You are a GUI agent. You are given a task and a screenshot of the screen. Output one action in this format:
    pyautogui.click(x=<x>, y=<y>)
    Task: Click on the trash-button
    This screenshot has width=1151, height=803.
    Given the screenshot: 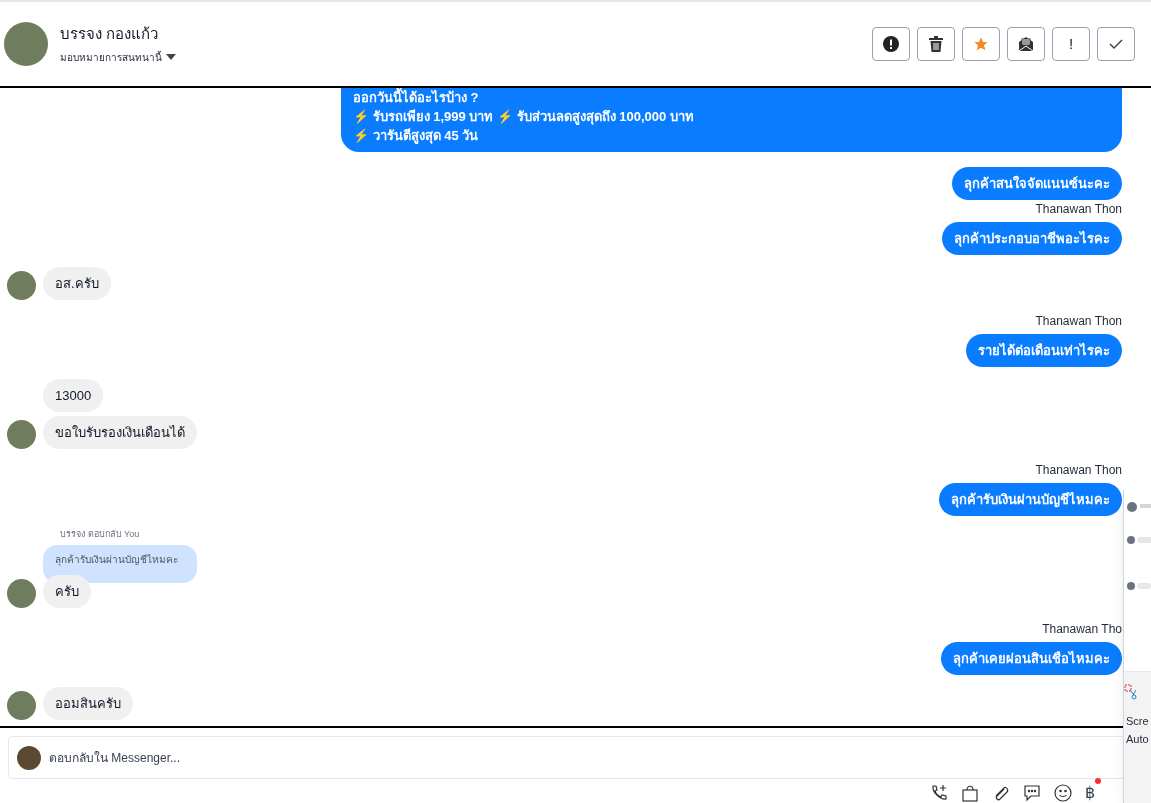 What is the action you would take?
    pyautogui.click(x=936, y=44)
    